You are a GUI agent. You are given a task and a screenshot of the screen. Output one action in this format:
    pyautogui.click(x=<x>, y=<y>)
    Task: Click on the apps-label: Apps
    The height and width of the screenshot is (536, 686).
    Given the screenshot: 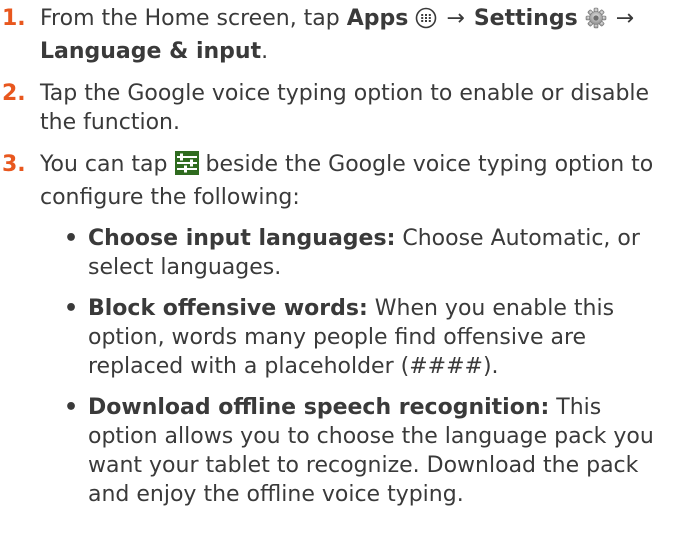 What is the action you would take?
    pyautogui.click(x=377, y=18)
    